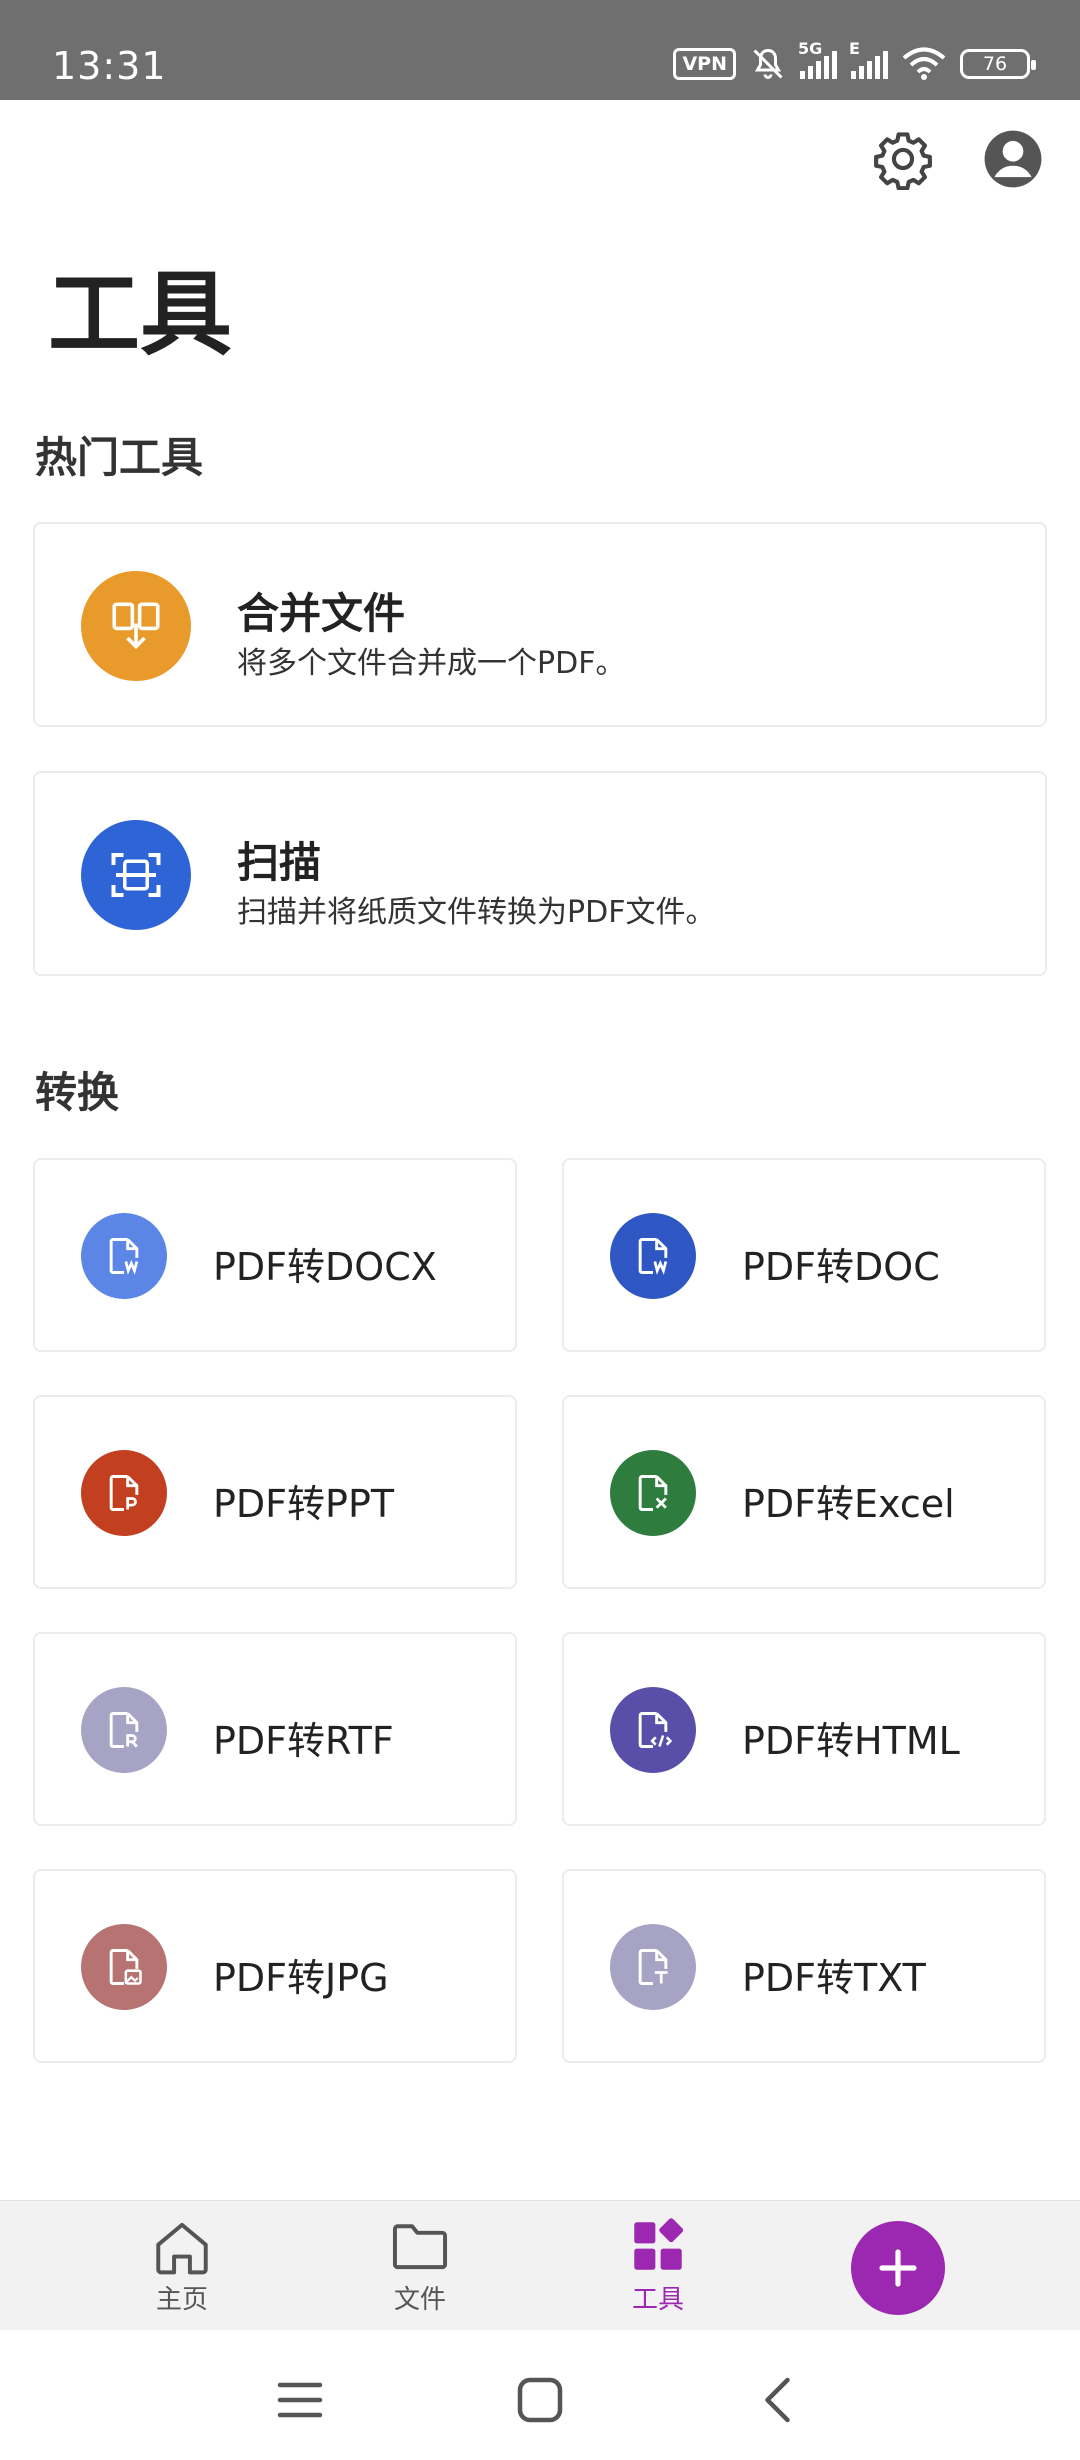  Describe the element at coordinates (653, 1256) in the screenshot. I see `doc-icon` at that location.